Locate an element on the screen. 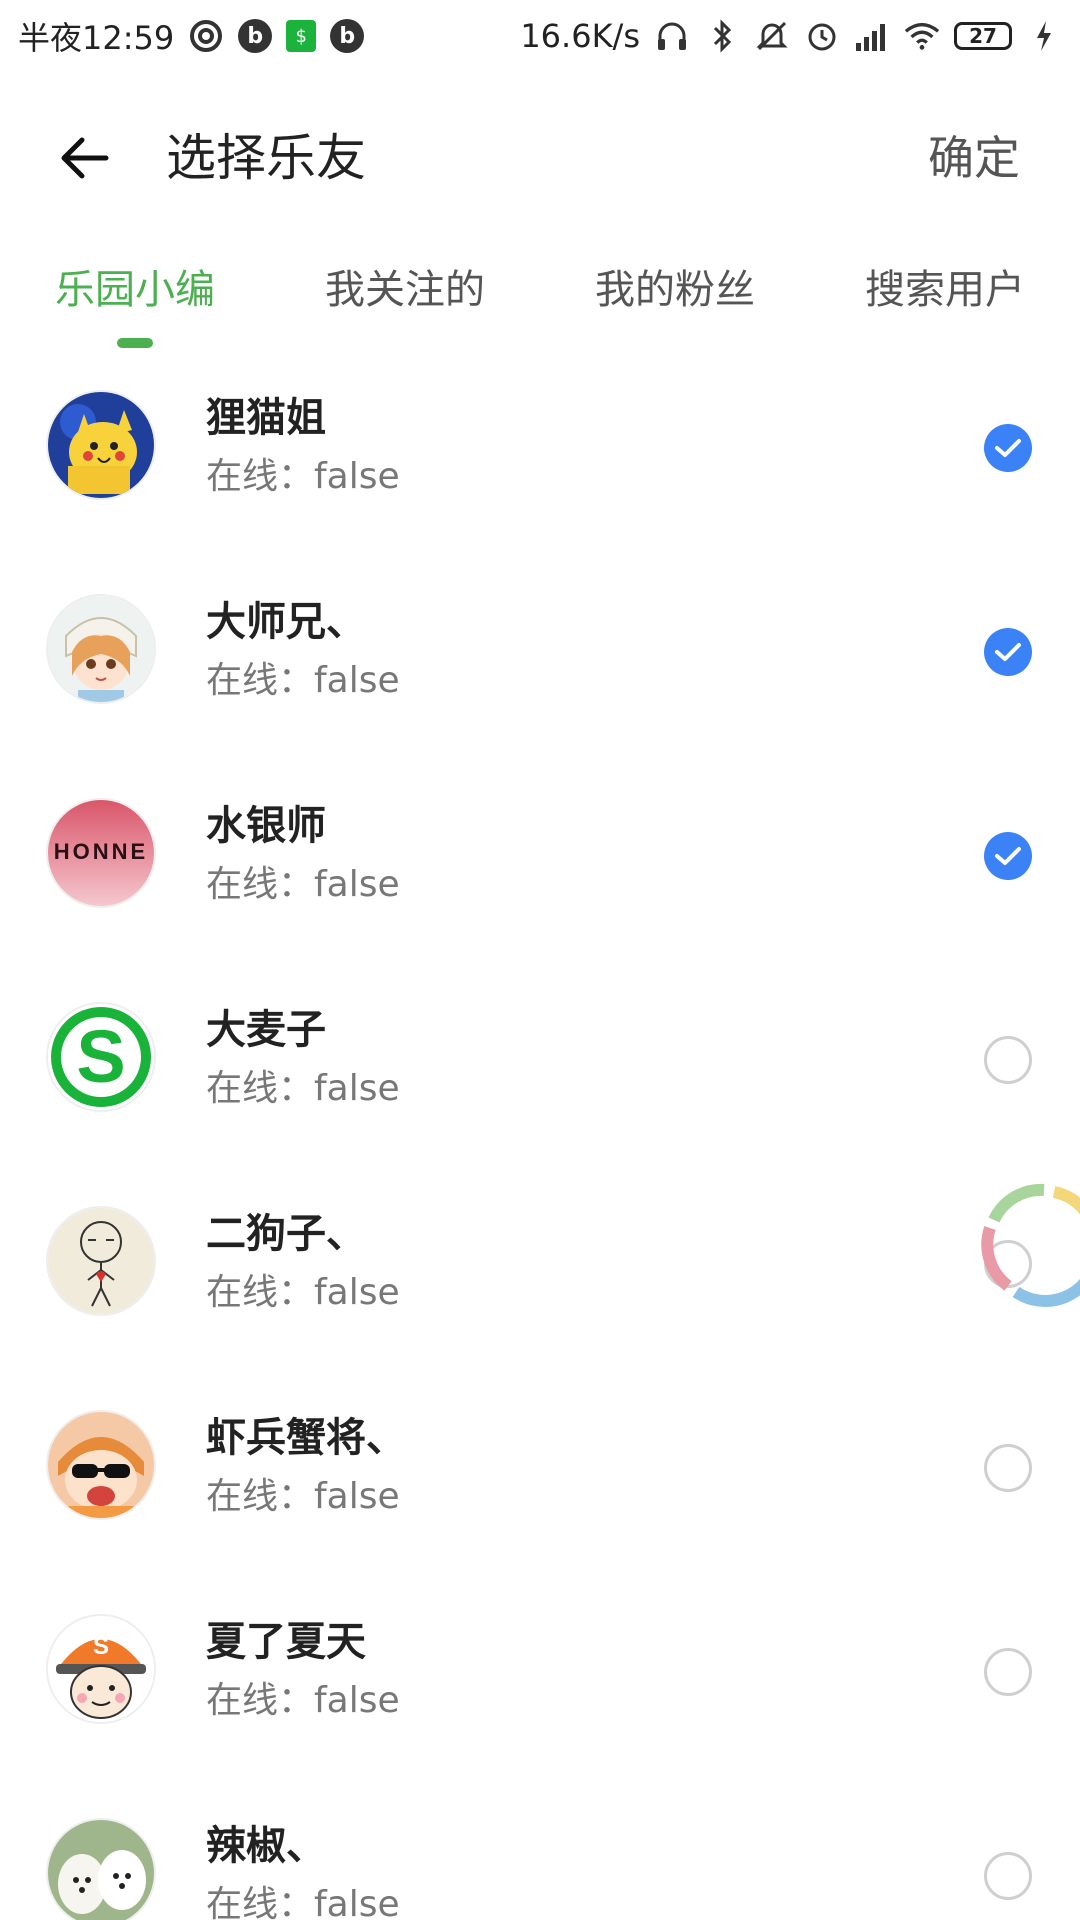 This screenshot has width=1080, height=1920. status-time: 半夜12:59 is located at coordinates (96, 38).